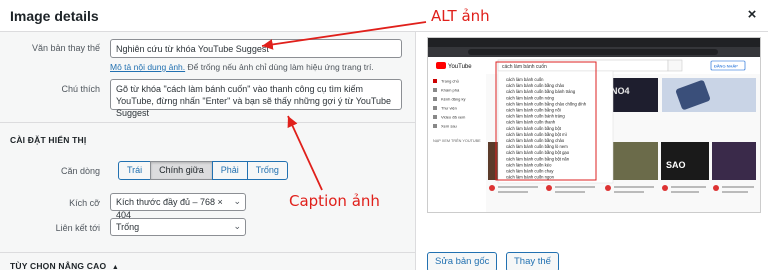 The height and width of the screenshot is (270, 768). I want to click on alt-arrow, so click(344, 35).